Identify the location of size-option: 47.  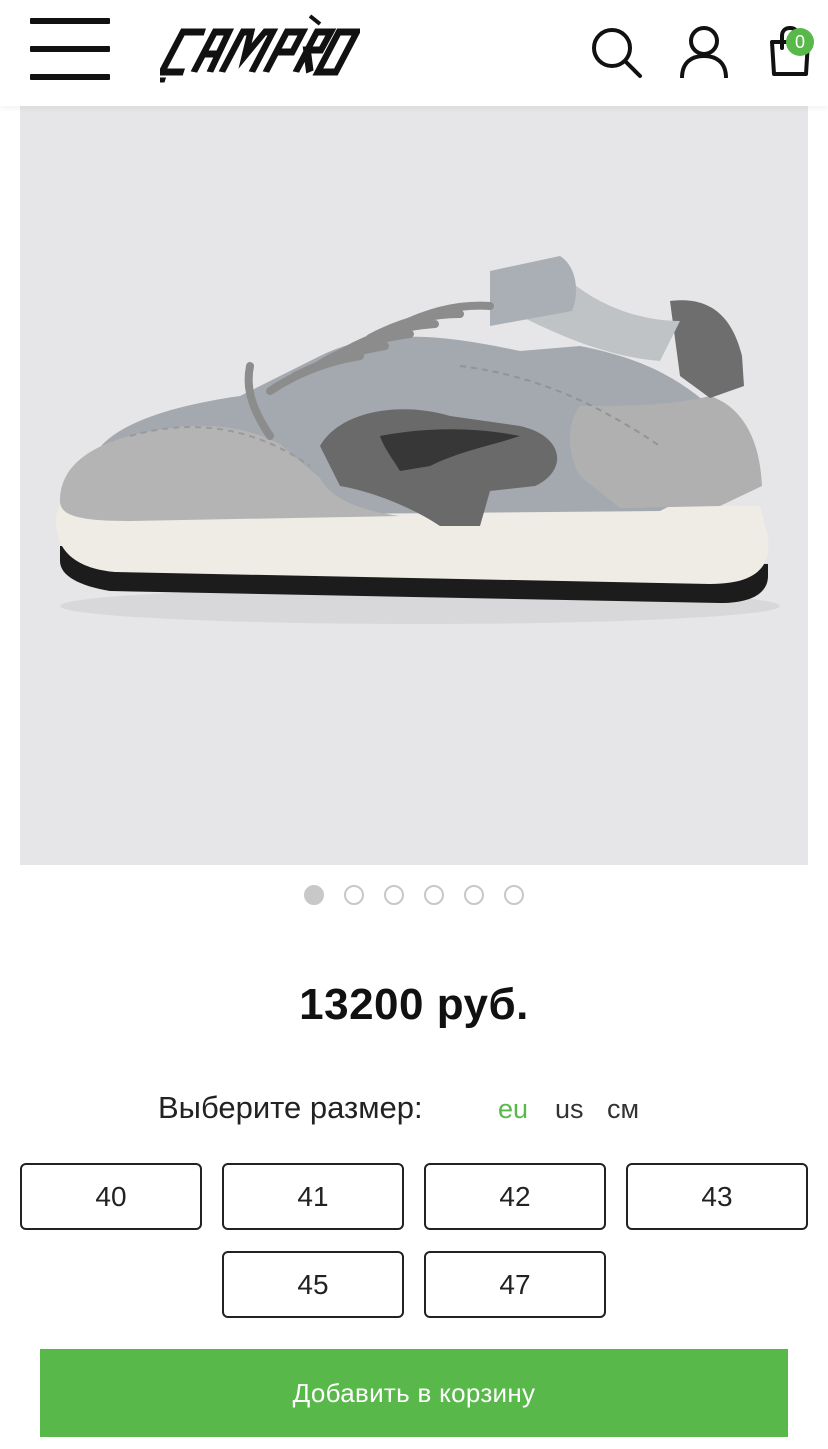
(515, 1284).